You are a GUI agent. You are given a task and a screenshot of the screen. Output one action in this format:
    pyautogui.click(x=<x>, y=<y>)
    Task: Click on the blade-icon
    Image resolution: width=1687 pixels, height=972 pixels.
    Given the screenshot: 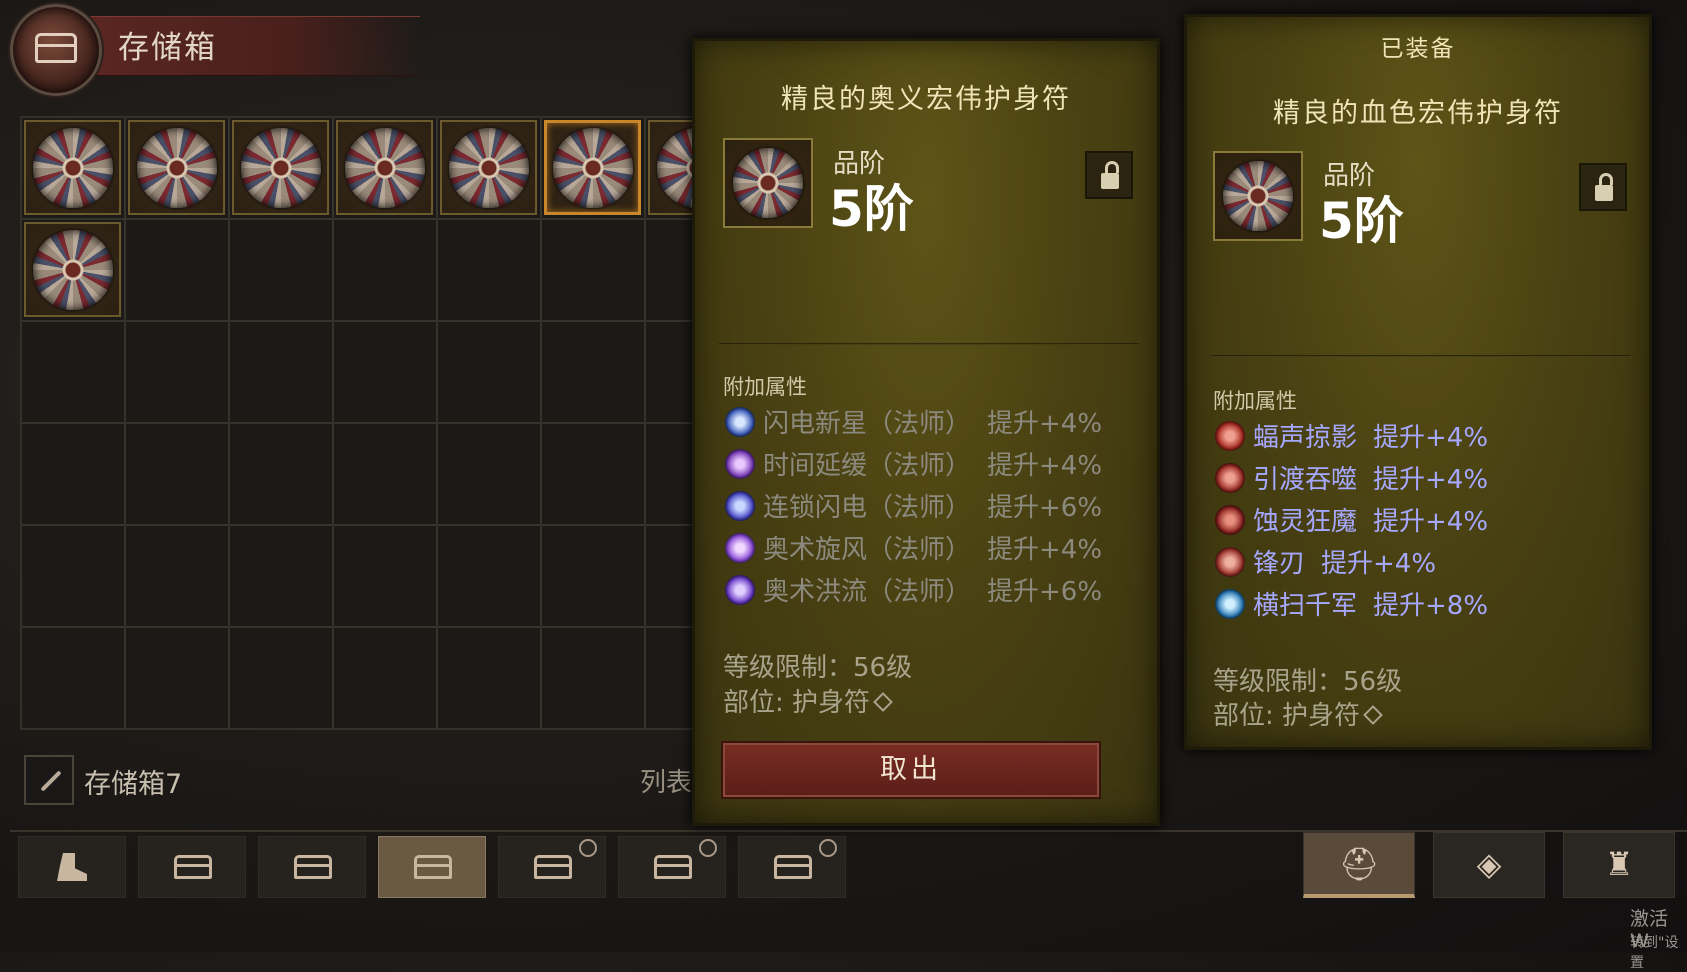 What is the action you would take?
    pyautogui.click(x=1230, y=562)
    